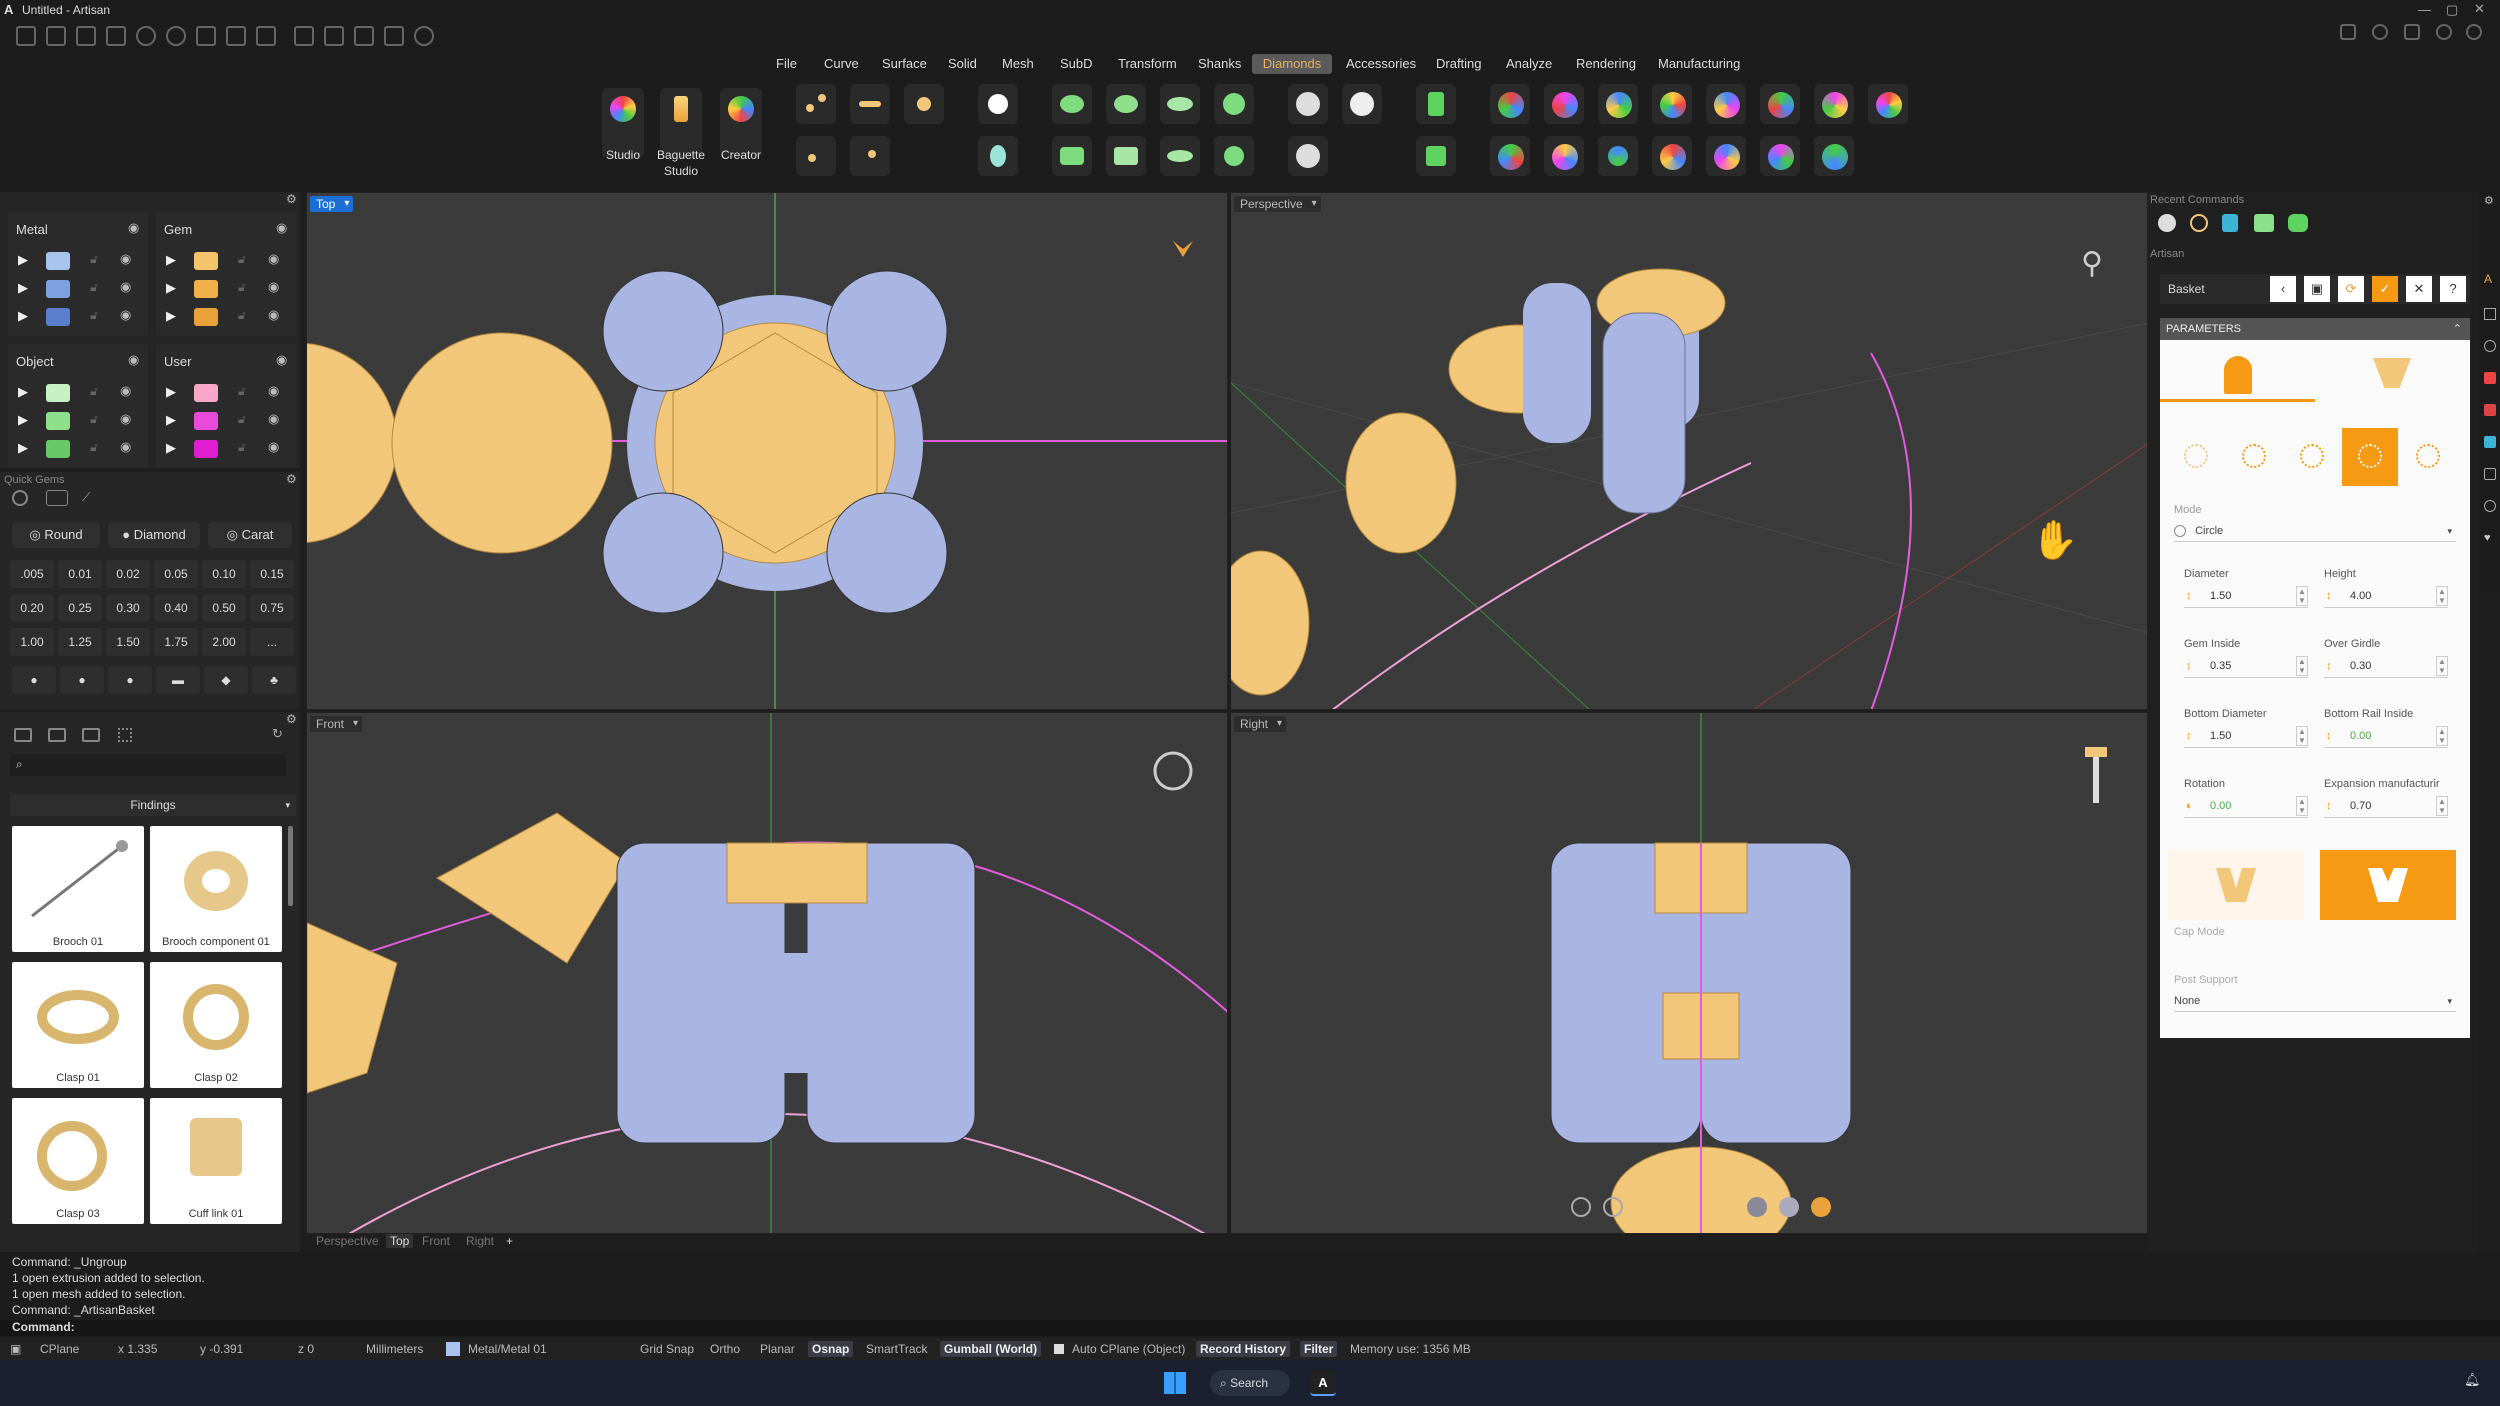 This screenshot has width=2500, height=1406. I want to click on menu-accessories: Accessories, so click(1381, 64).